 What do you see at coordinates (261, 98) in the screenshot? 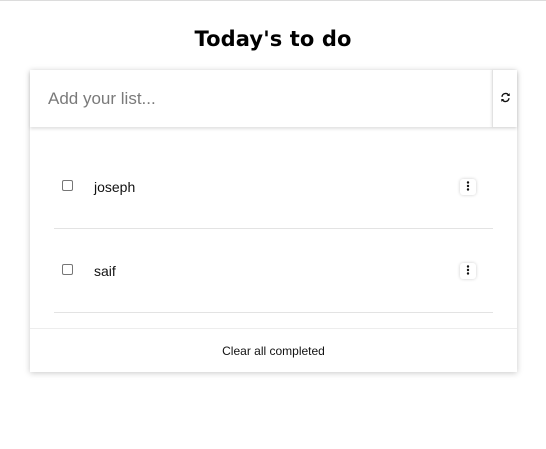
I see `todo-input` at bounding box center [261, 98].